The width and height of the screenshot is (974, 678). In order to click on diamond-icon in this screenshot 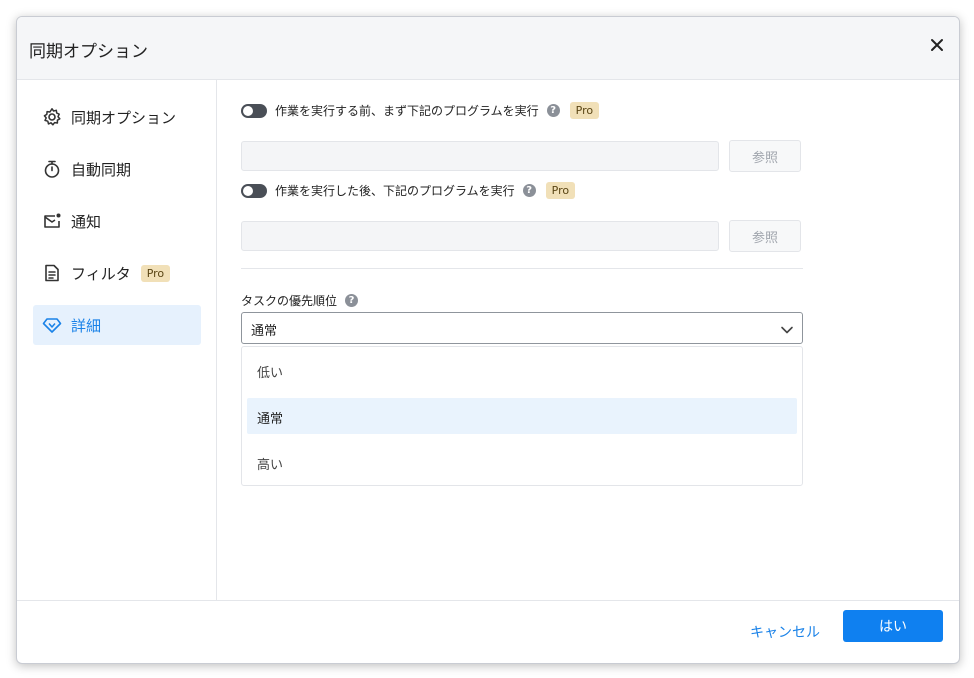, I will do `click(52, 325)`.